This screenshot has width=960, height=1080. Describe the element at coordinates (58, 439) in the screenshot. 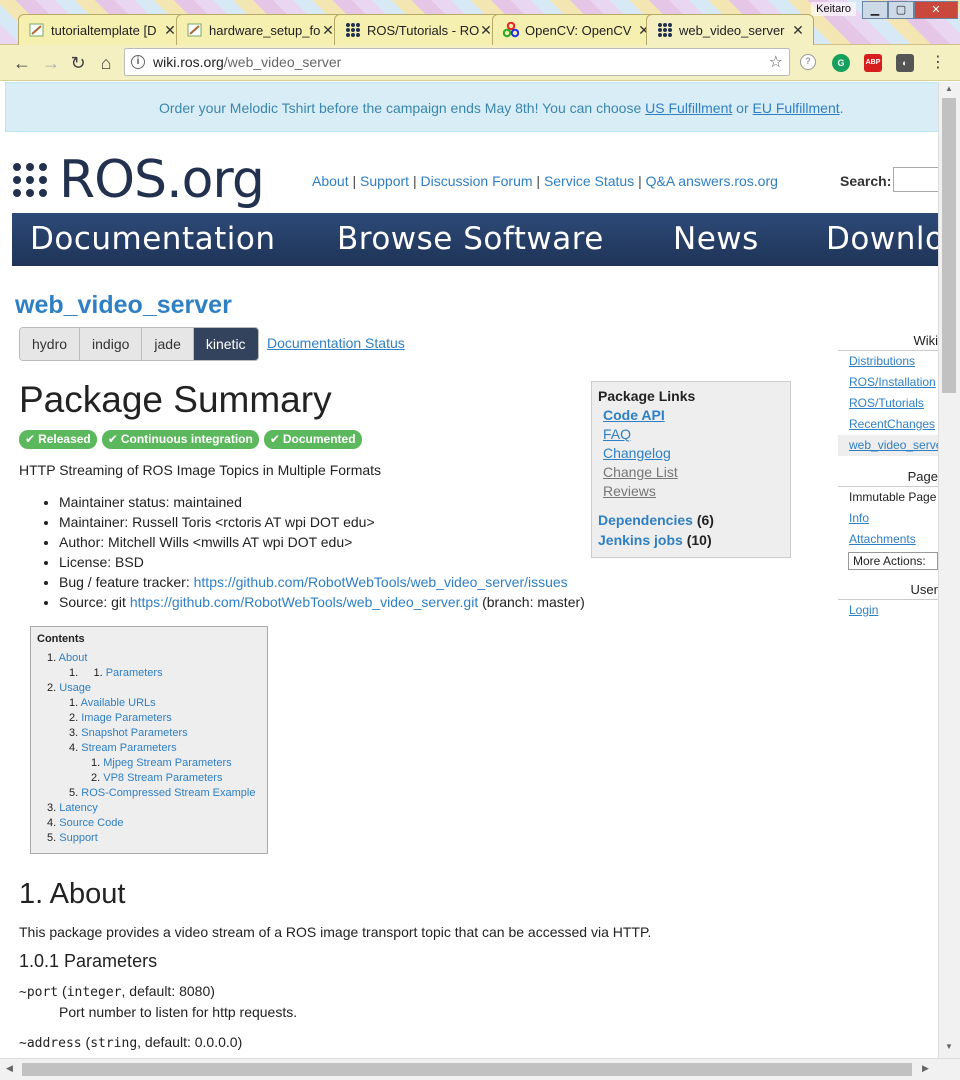

I see `badge-released: ✔ Released` at that location.